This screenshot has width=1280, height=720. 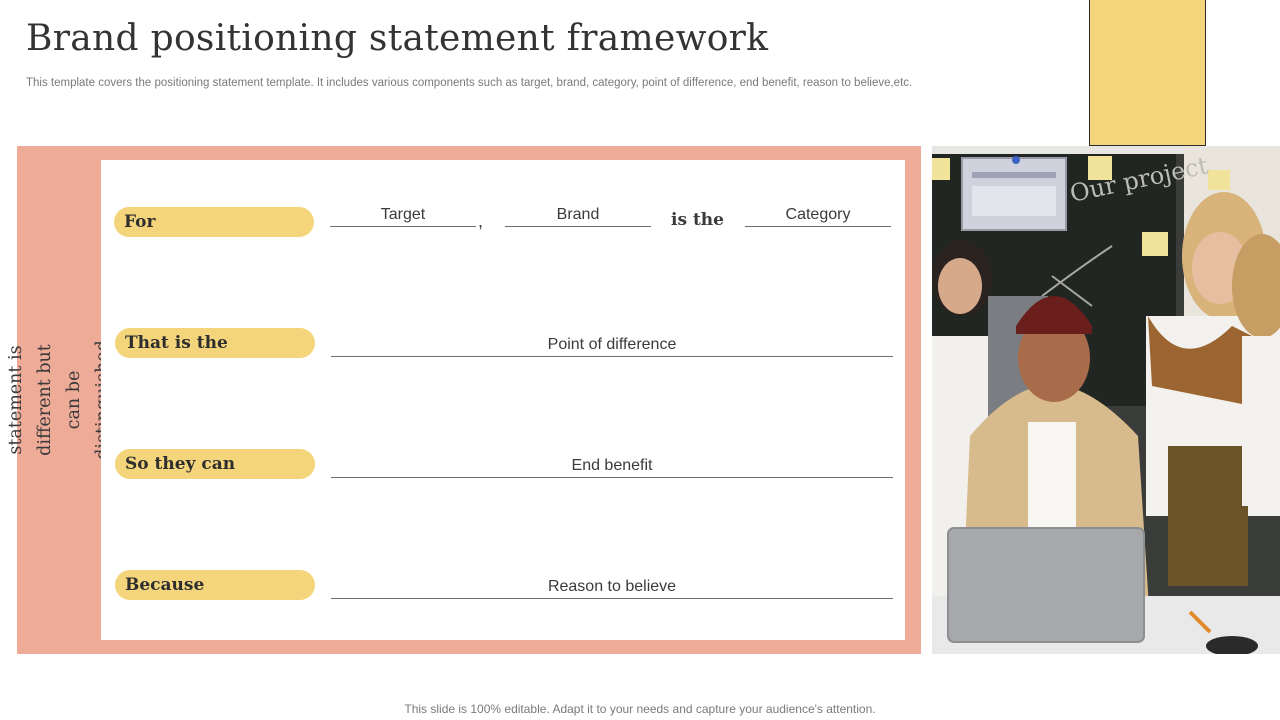 What do you see at coordinates (1147, 73) in the screenshot?
I see `accent-rectangle` at bounding box center [1147, 73].